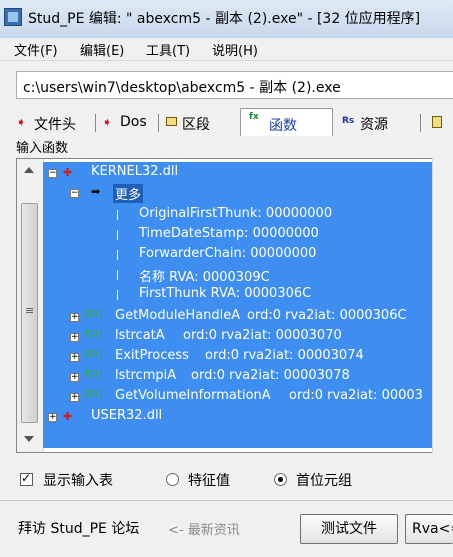 This screenshot has width=453, height=557. Describe the element at coordinates (235, 49) in the screenshot. I see `menu-help: 说明(H)` at that location.